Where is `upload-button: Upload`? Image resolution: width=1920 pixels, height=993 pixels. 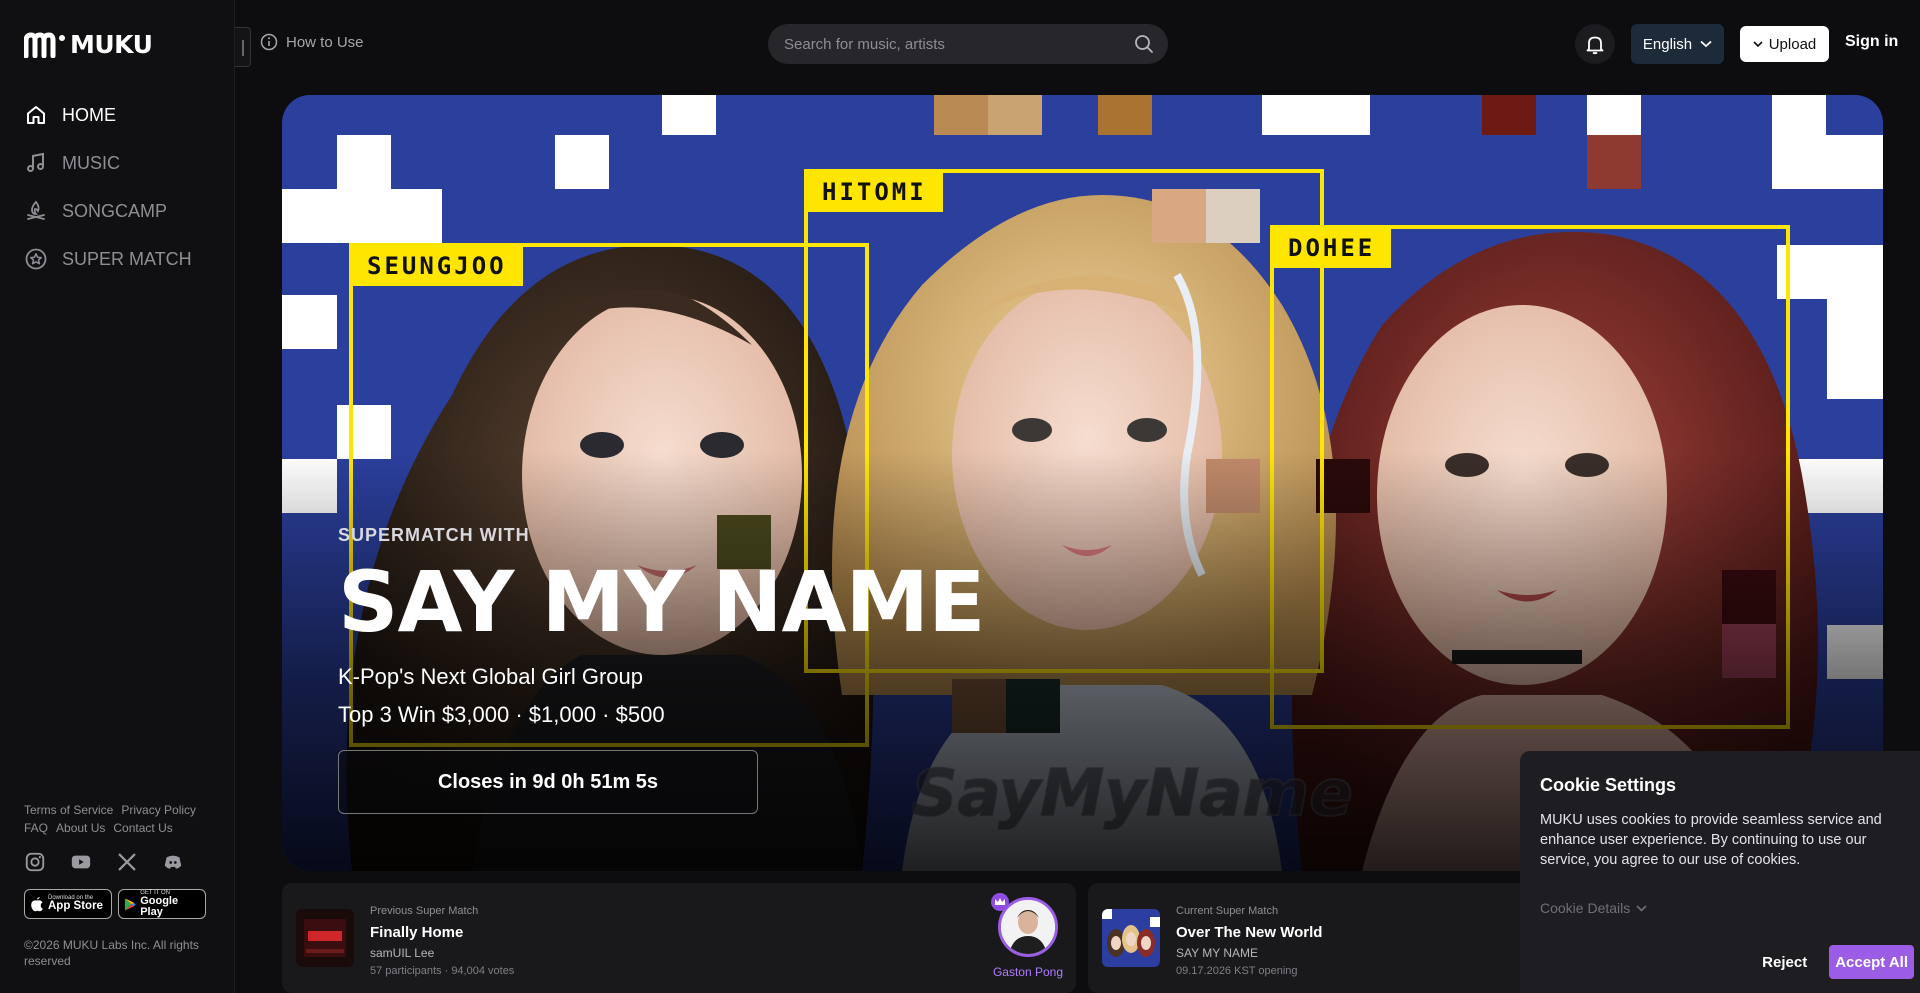
upload-button: Upload is located at coordinates (1784, 44).